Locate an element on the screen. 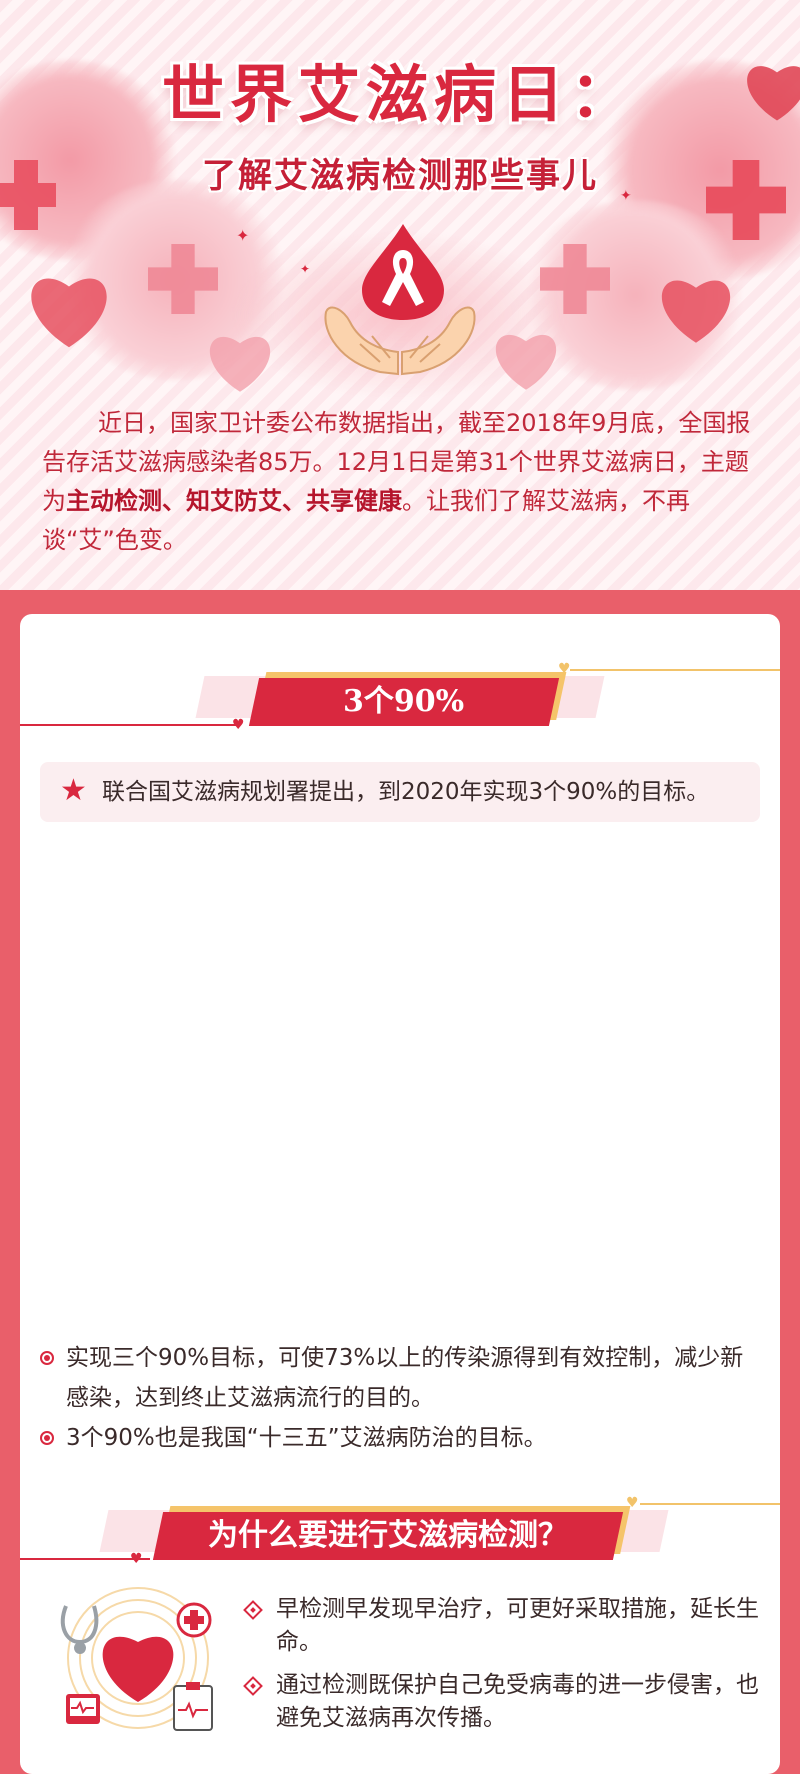 This screenshot has height=1774, width=800. heart-monitor-icon is located at coordinates (83, 1709).